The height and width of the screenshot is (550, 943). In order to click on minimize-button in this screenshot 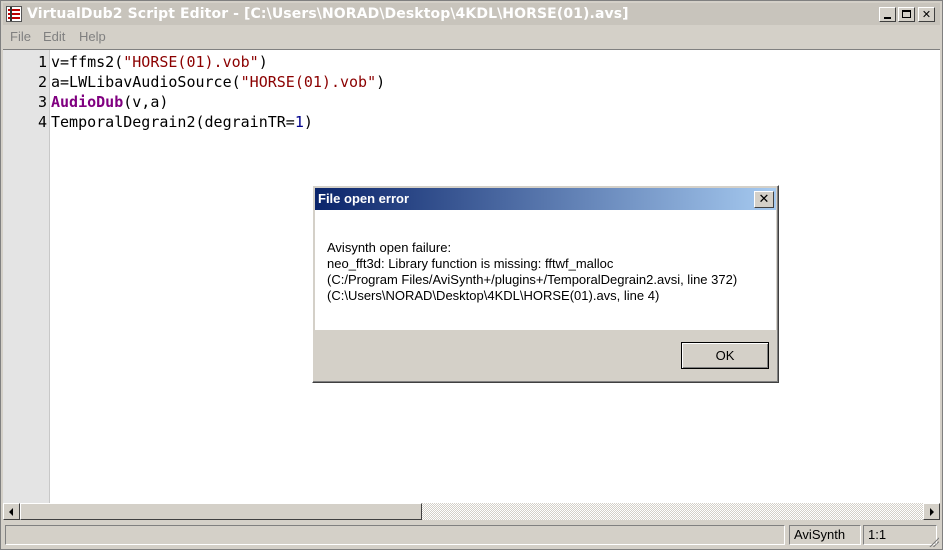, I will do `click(887, 14)`.